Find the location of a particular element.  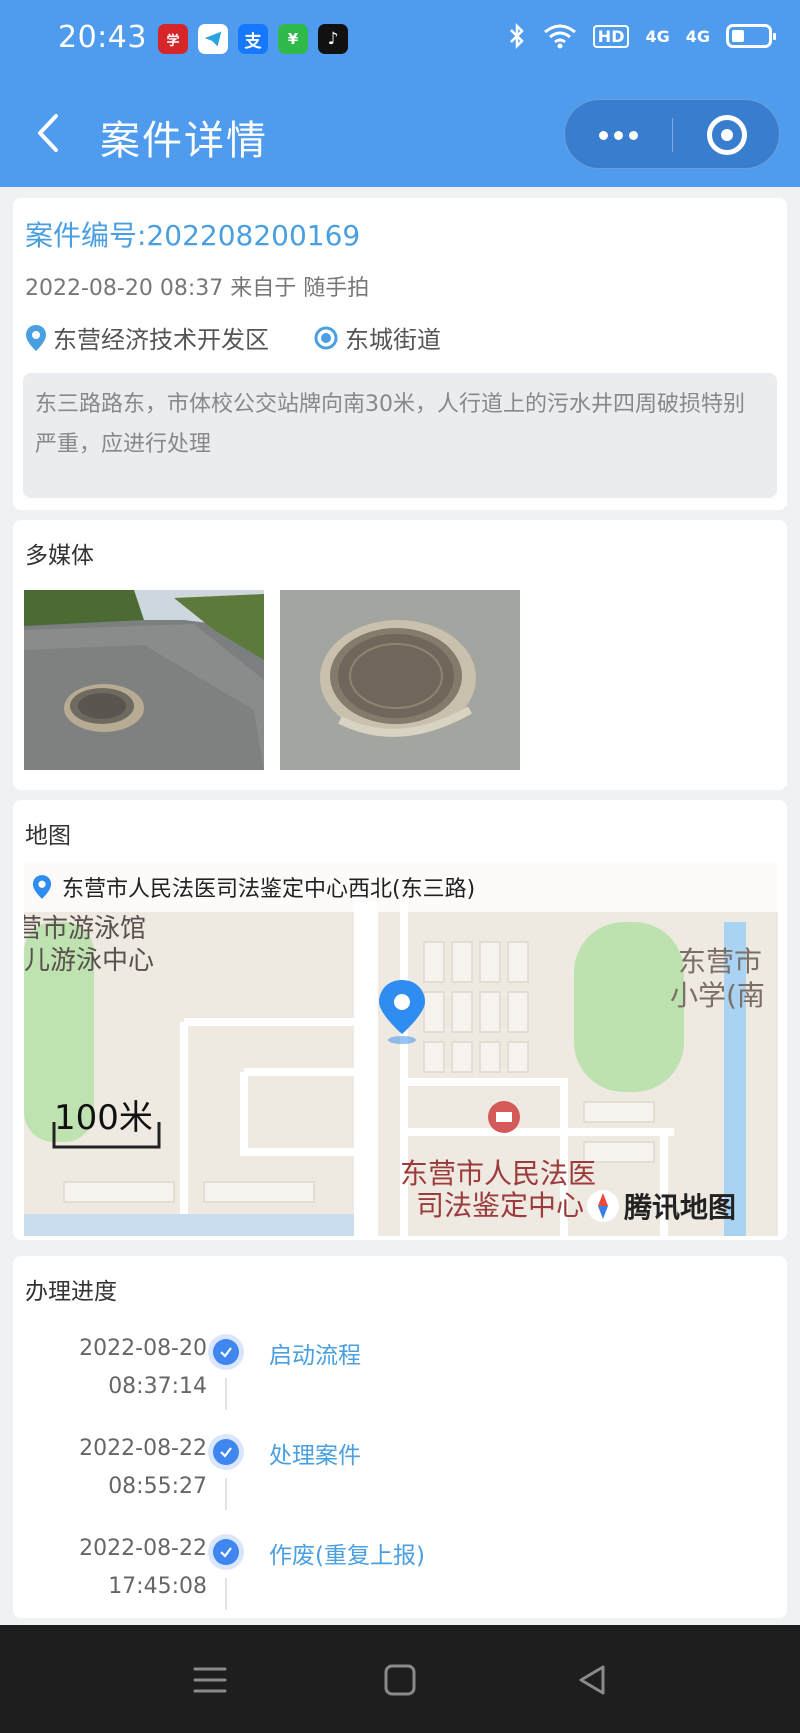

target-dot is located at coordinates (727, 135).